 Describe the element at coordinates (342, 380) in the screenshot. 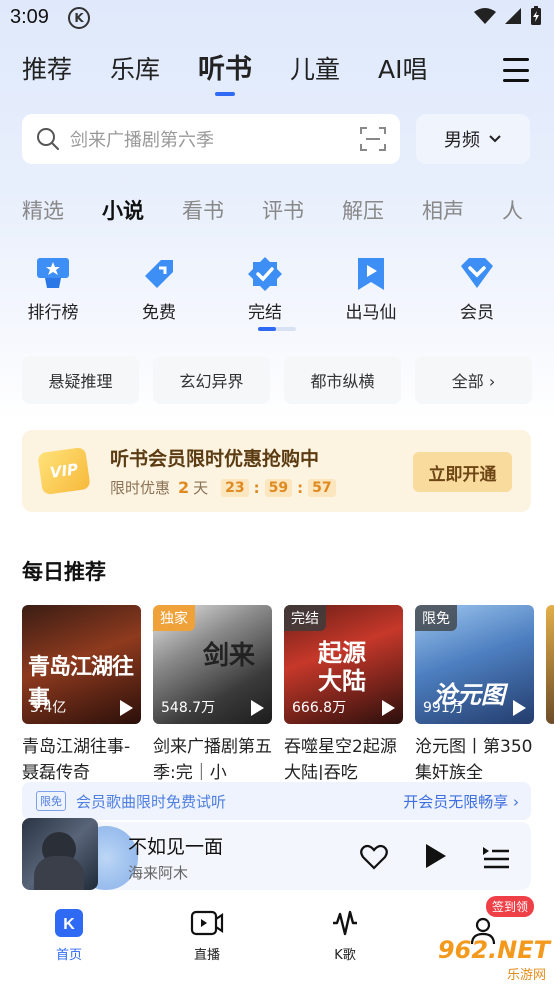

I see `chip-urban: 都市纵横` at that location.